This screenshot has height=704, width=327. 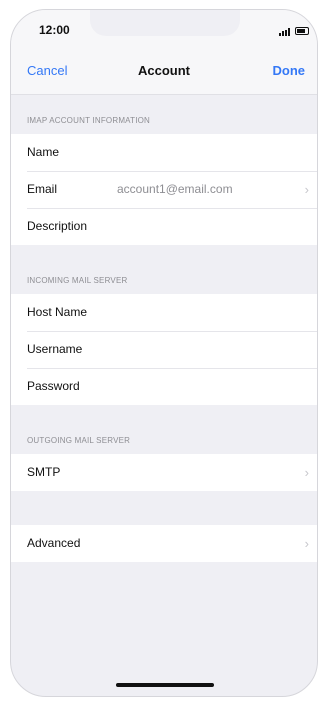 What do you see at coordinates (164, 226) in the screenshot?
I see `description-row: Description` at bounding box center [164, 226].